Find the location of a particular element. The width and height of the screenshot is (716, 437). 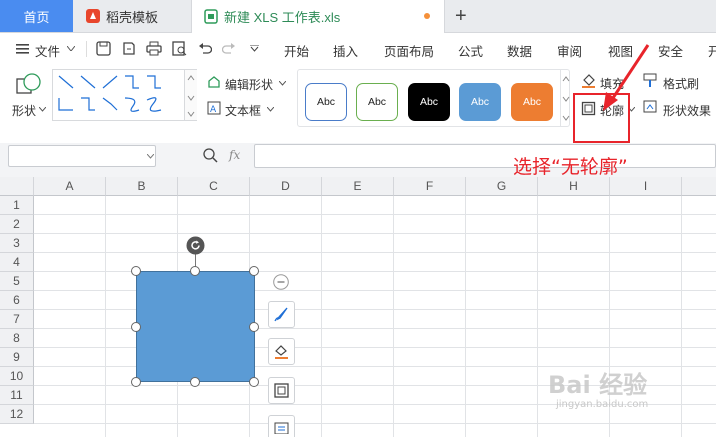

style-fill-orange: Abc is located at coordinates (532, 102).